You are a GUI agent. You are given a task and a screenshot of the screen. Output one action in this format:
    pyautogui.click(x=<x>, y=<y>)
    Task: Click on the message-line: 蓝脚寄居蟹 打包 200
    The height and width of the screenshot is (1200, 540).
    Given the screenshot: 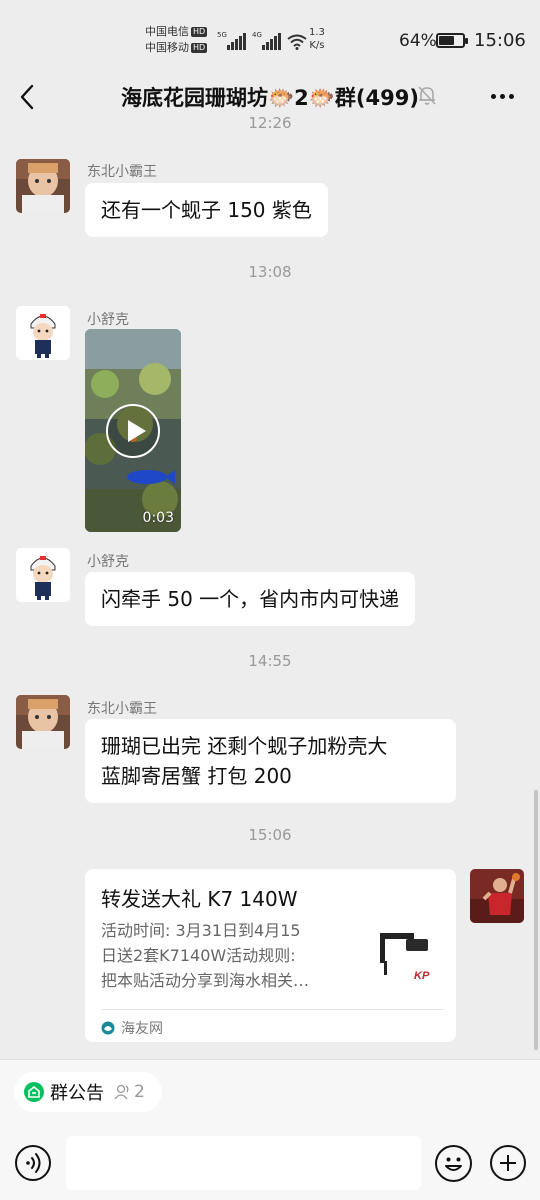 What is the action you would take?
    pyautogui.click(x=196, y=776)
    